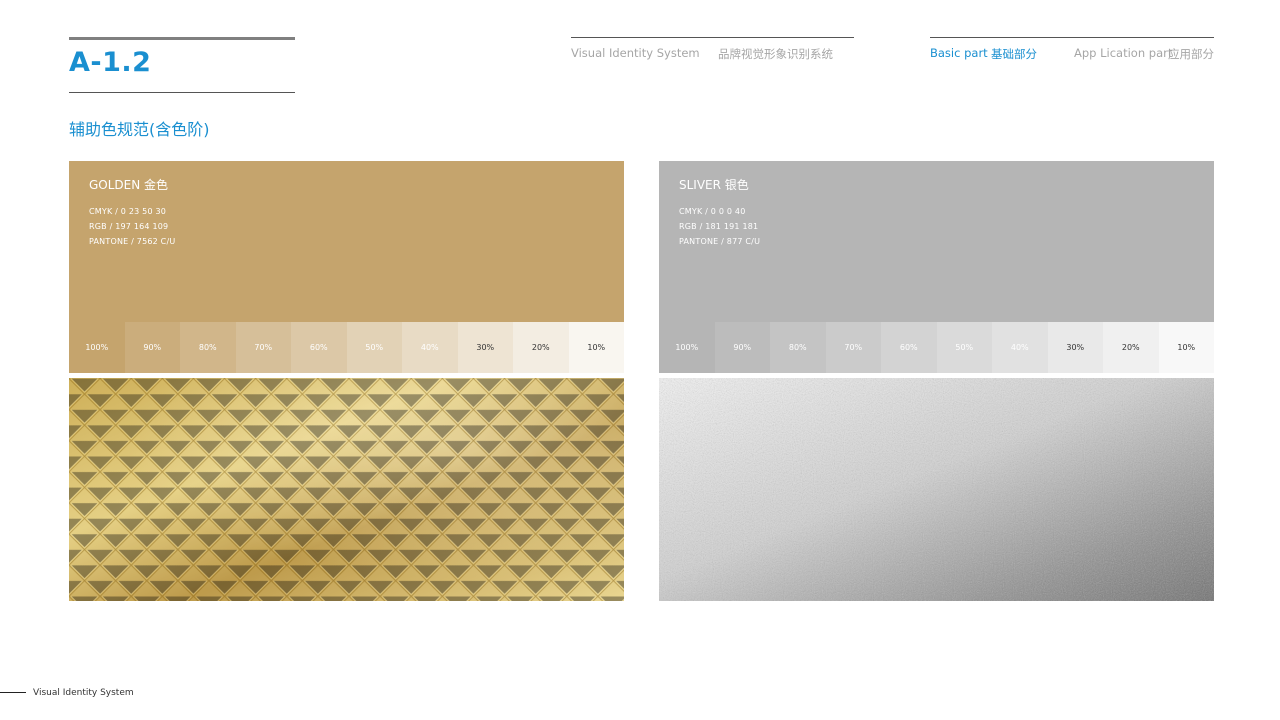  Describe the element at coordinates (182, 92) in the screenshot. I see `title-bottom-rule` at that location.